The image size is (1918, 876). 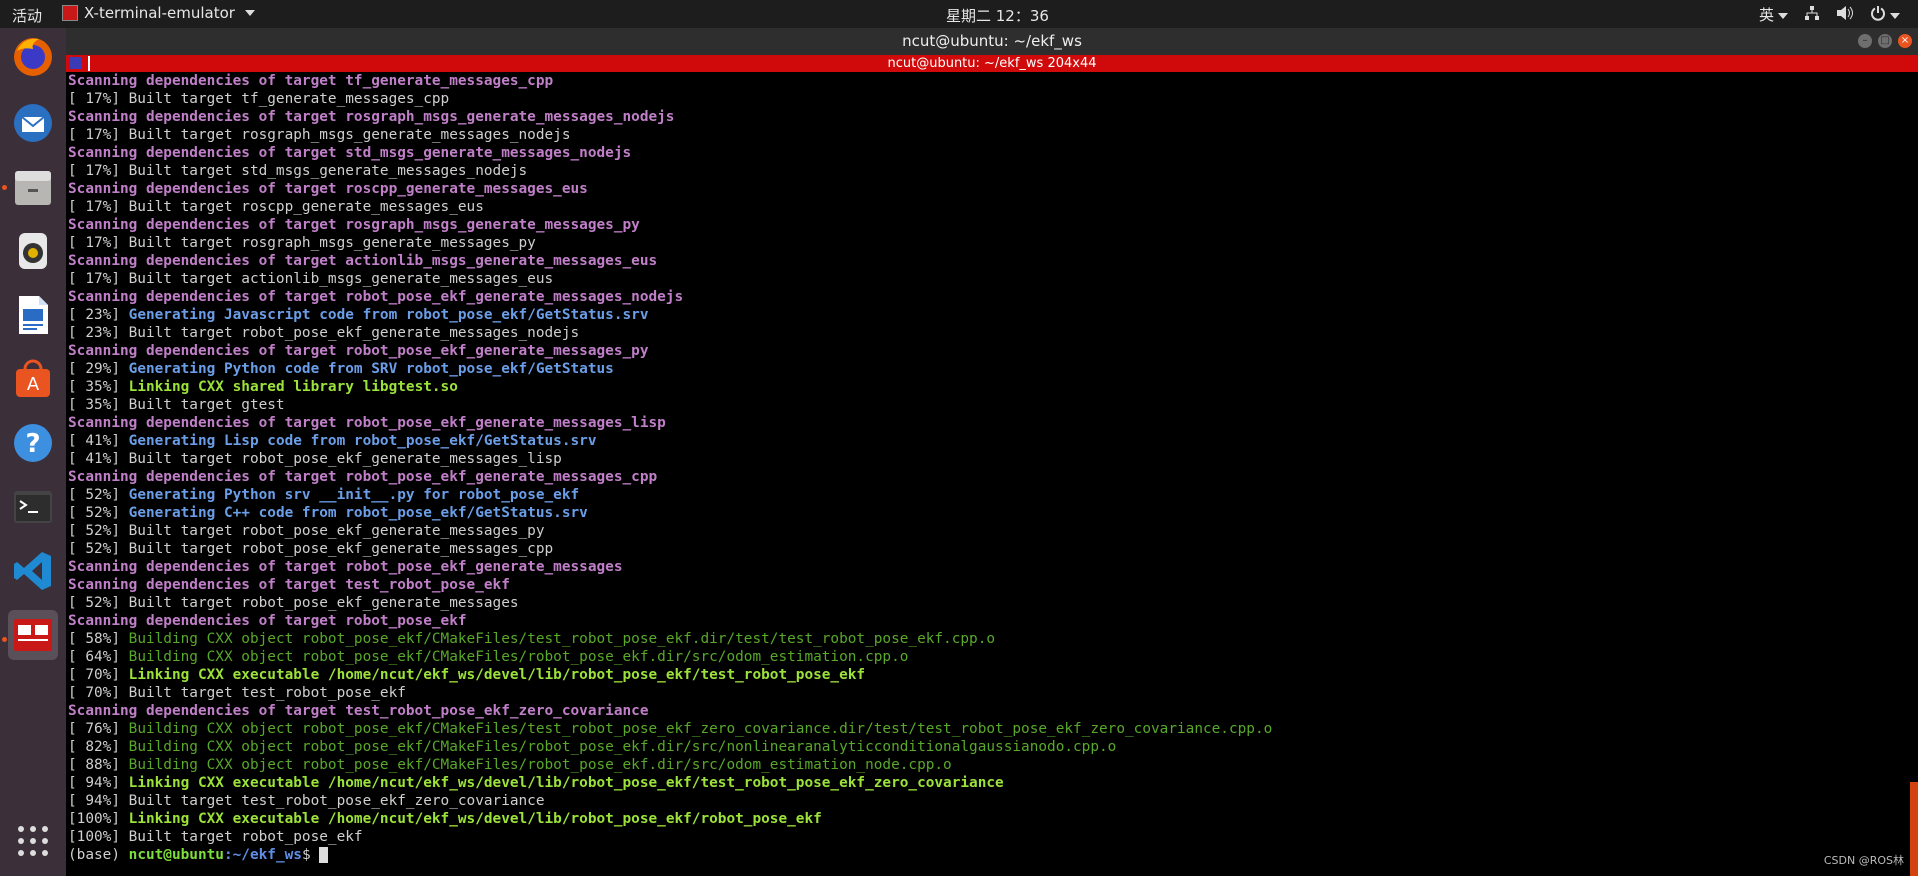 I want to click on prompt-user-host: ncut@ubuntu, so click(x=176, y=855).